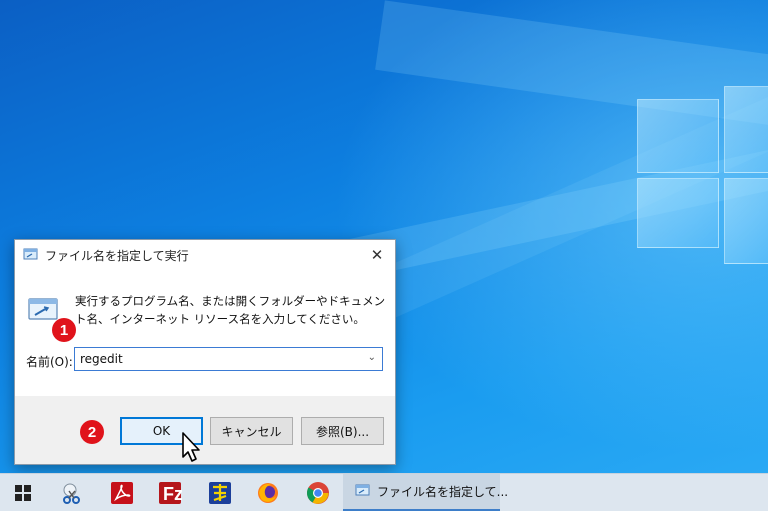  What do you see at coordinates (318, 493) in the screenshot?
I see `chrome-icon` at bounding box center [318, 493].